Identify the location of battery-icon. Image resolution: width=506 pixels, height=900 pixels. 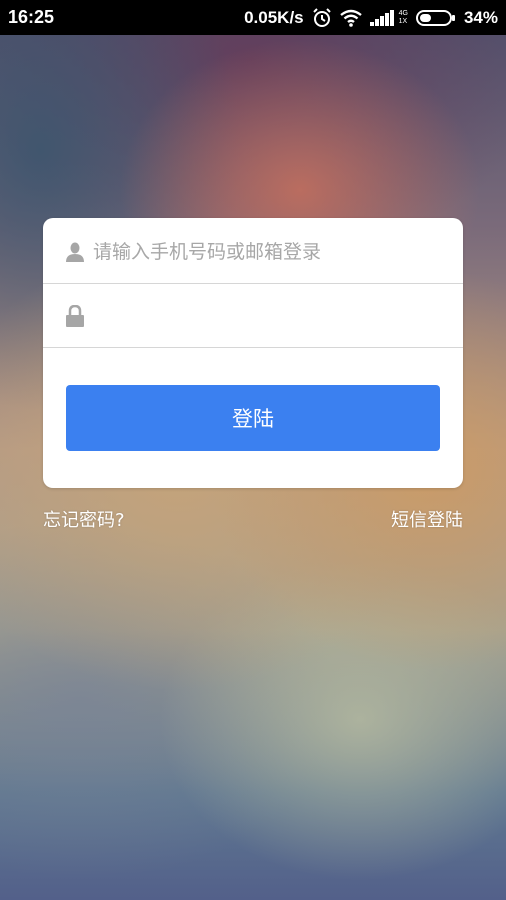
(435, 17).